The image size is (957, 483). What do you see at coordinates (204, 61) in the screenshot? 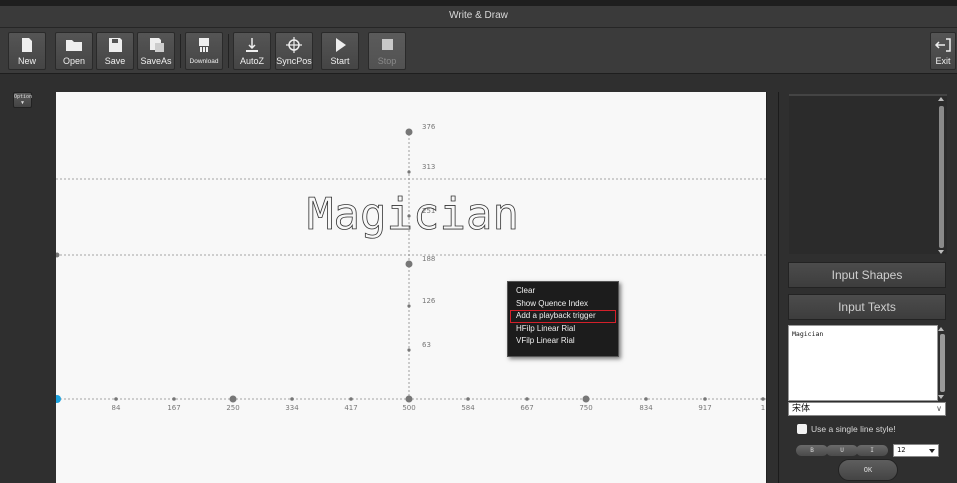
I see `download-label: Download` at bounding box center [204, 61].